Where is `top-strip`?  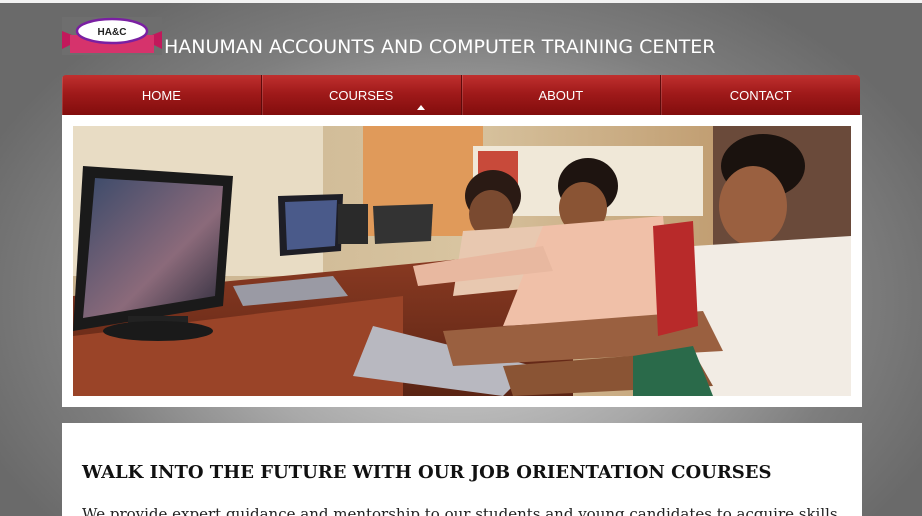
top-strip is located at coordinates (461, 1).